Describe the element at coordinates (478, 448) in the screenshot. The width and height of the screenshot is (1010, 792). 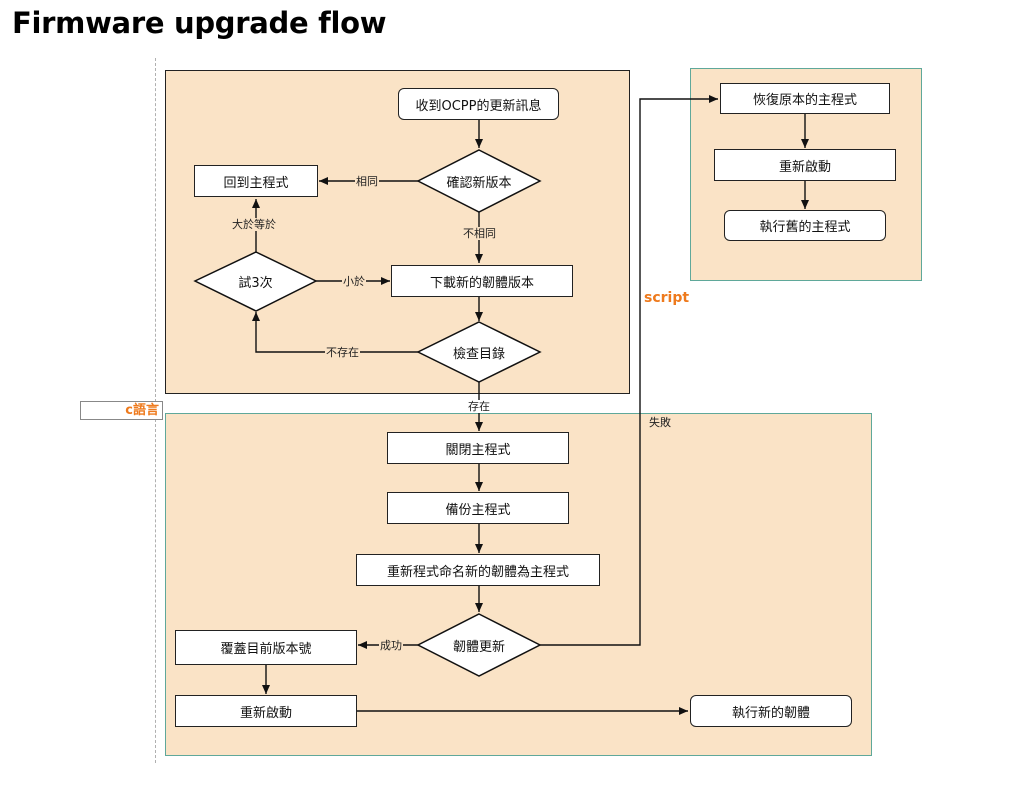
I see `close-main-node: 關閉主程式` at that location.